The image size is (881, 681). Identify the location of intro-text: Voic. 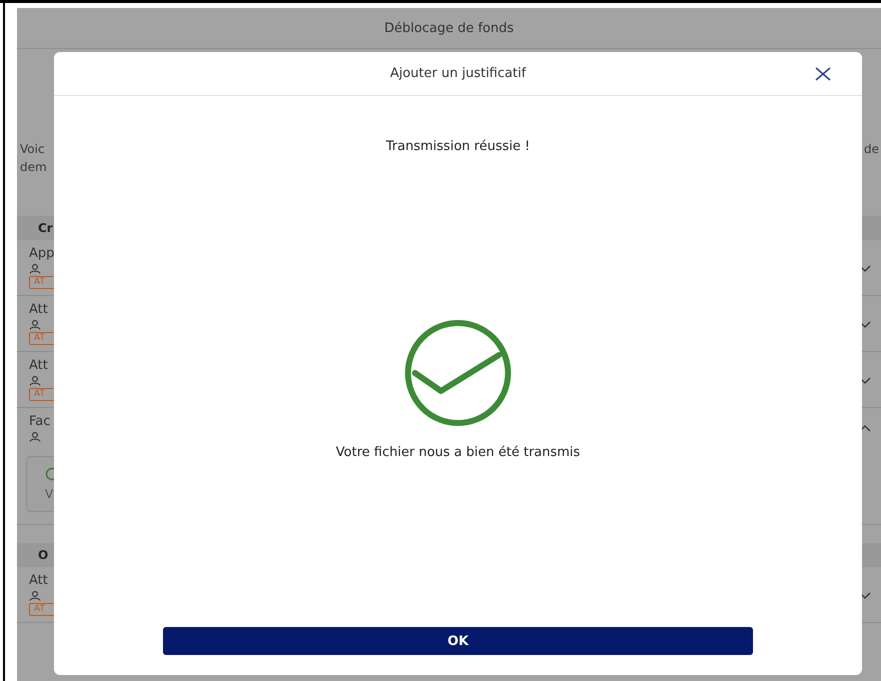
(33, 149).